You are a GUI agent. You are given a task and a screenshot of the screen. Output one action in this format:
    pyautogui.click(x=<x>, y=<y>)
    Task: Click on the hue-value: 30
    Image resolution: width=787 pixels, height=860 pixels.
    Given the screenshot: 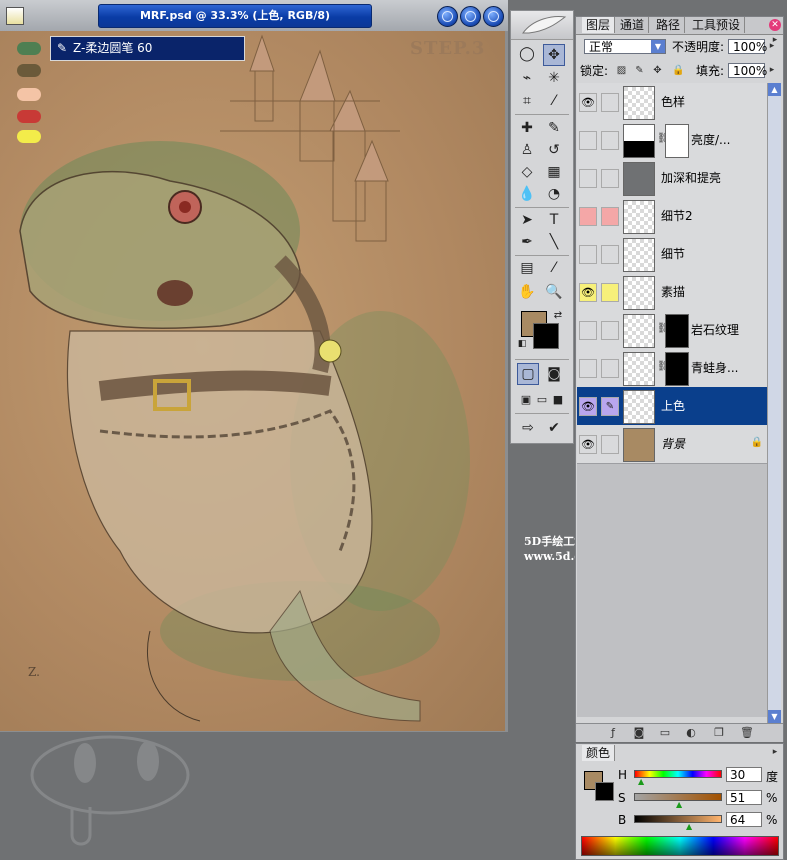 What is the action you would take?
    pyautogui.click(x=744, y=774)
    